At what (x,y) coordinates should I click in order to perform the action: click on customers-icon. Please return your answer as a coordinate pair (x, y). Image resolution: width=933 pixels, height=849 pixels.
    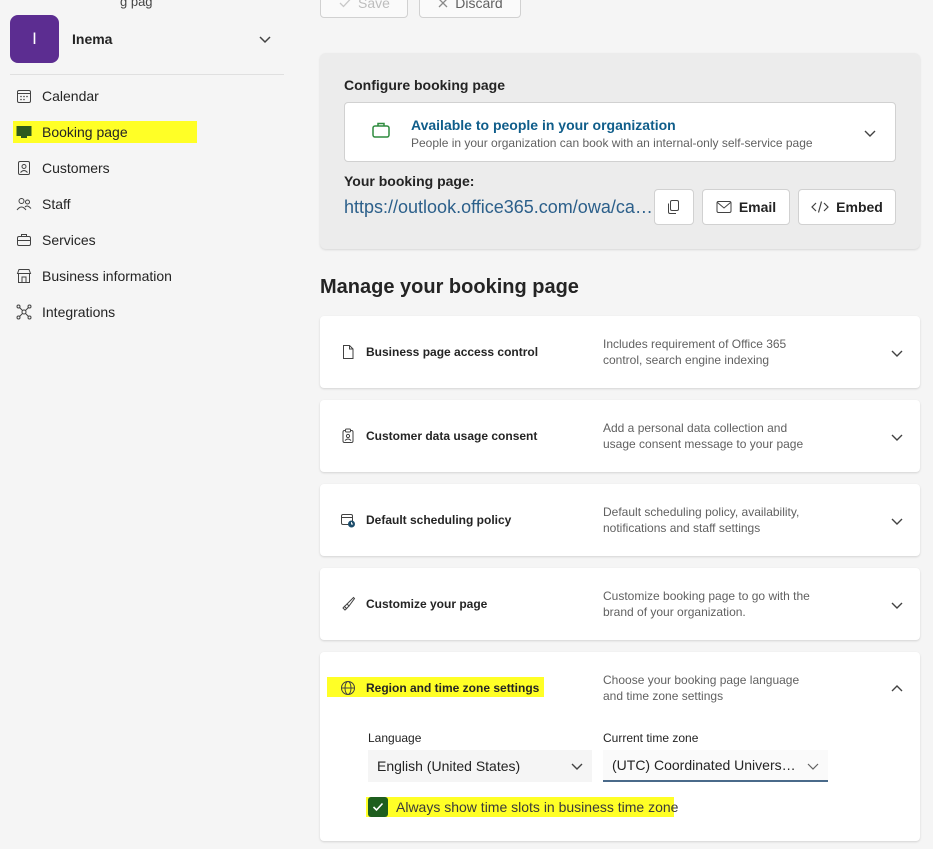
    Looking at the image, I should click on (24, 168).